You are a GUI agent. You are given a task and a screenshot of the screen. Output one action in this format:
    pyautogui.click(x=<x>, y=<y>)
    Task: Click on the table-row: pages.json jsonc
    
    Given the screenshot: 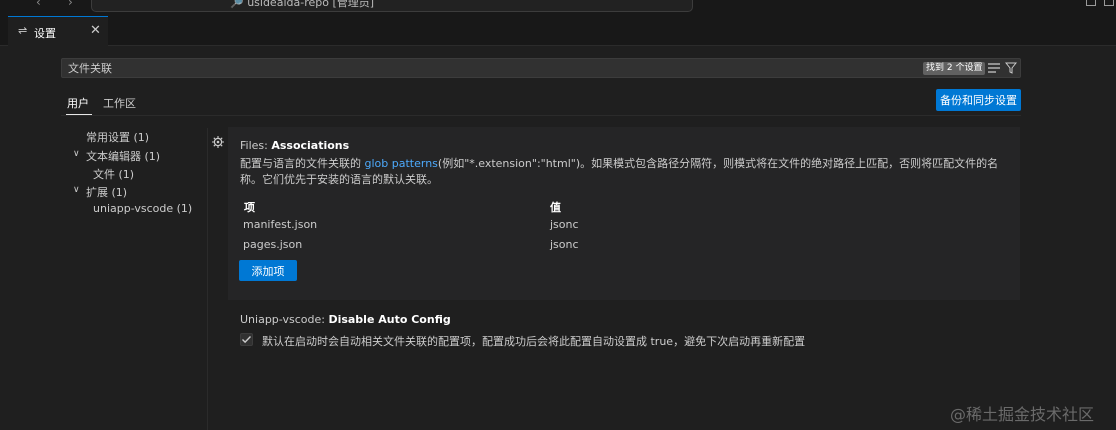 What is the action you would take?
    pyautogui.click(x=620, y=245)
    